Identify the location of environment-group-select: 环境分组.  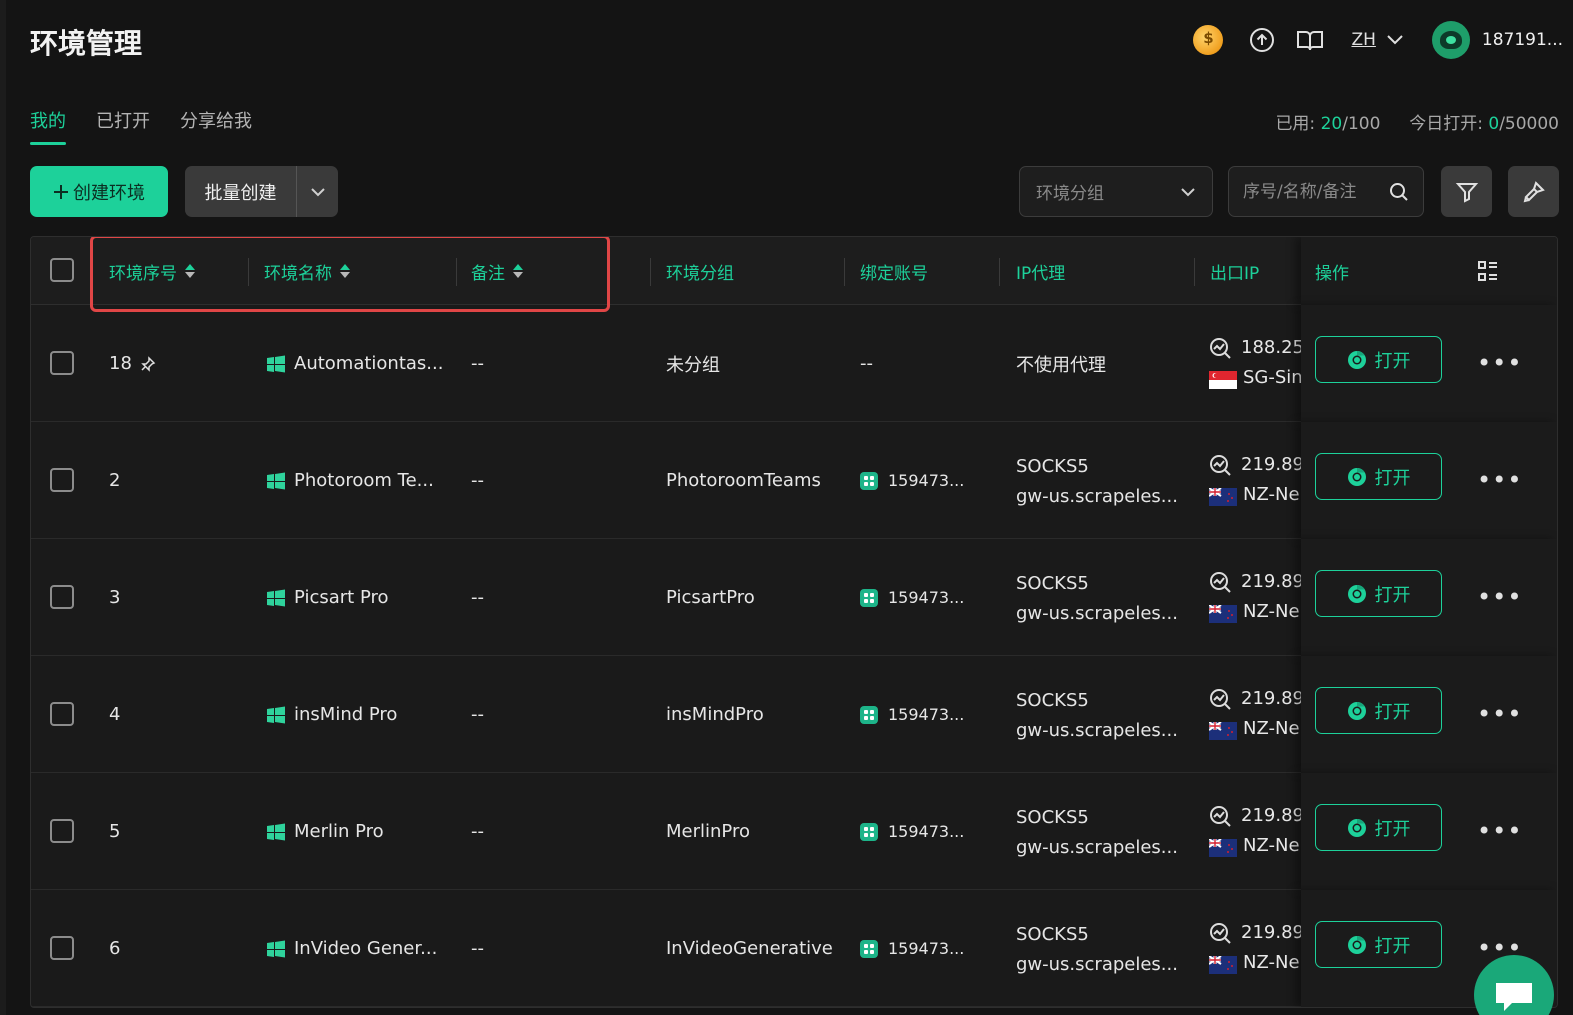
(1116, 191).